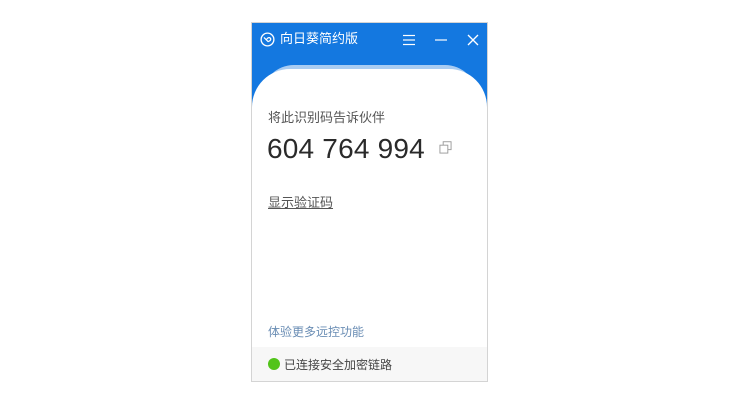 The height and width of the screenshot is (403, 752). I want to click on close-icon, so click(473, 40).